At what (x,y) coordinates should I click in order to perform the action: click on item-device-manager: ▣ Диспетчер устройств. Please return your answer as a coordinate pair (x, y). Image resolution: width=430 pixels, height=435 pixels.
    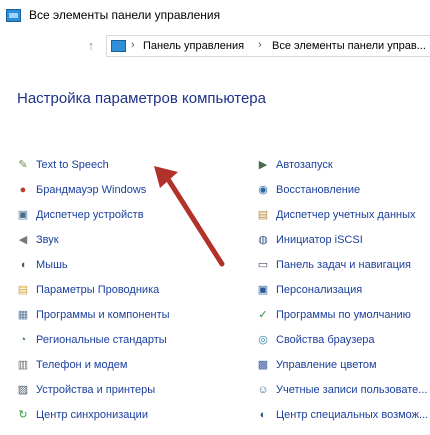
    Looking at the image, I should click on (116, 214).